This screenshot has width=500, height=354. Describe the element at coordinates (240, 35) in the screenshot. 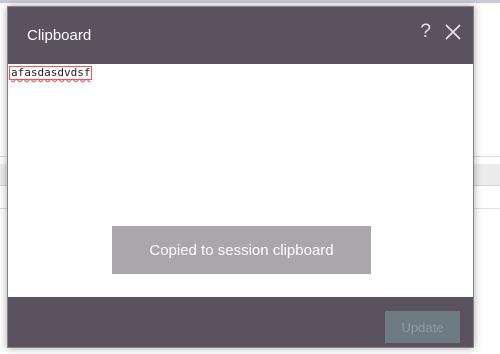

I see `dialog-header: Clipboard ?` at that location.